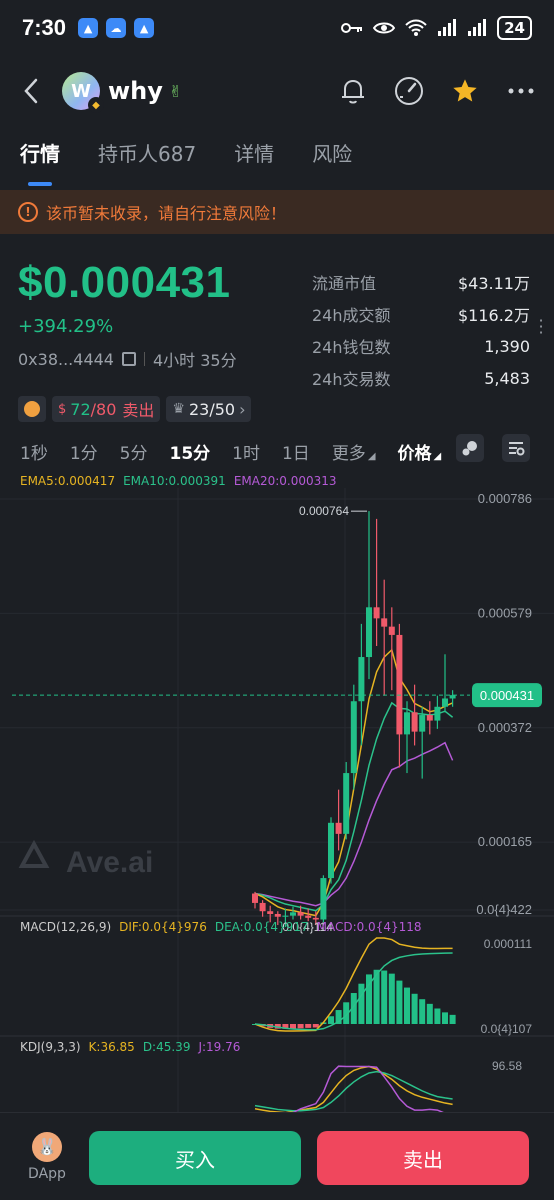 The image size is (554, 1200). I want to click on interval-1d: 1日, so click(296, 451).